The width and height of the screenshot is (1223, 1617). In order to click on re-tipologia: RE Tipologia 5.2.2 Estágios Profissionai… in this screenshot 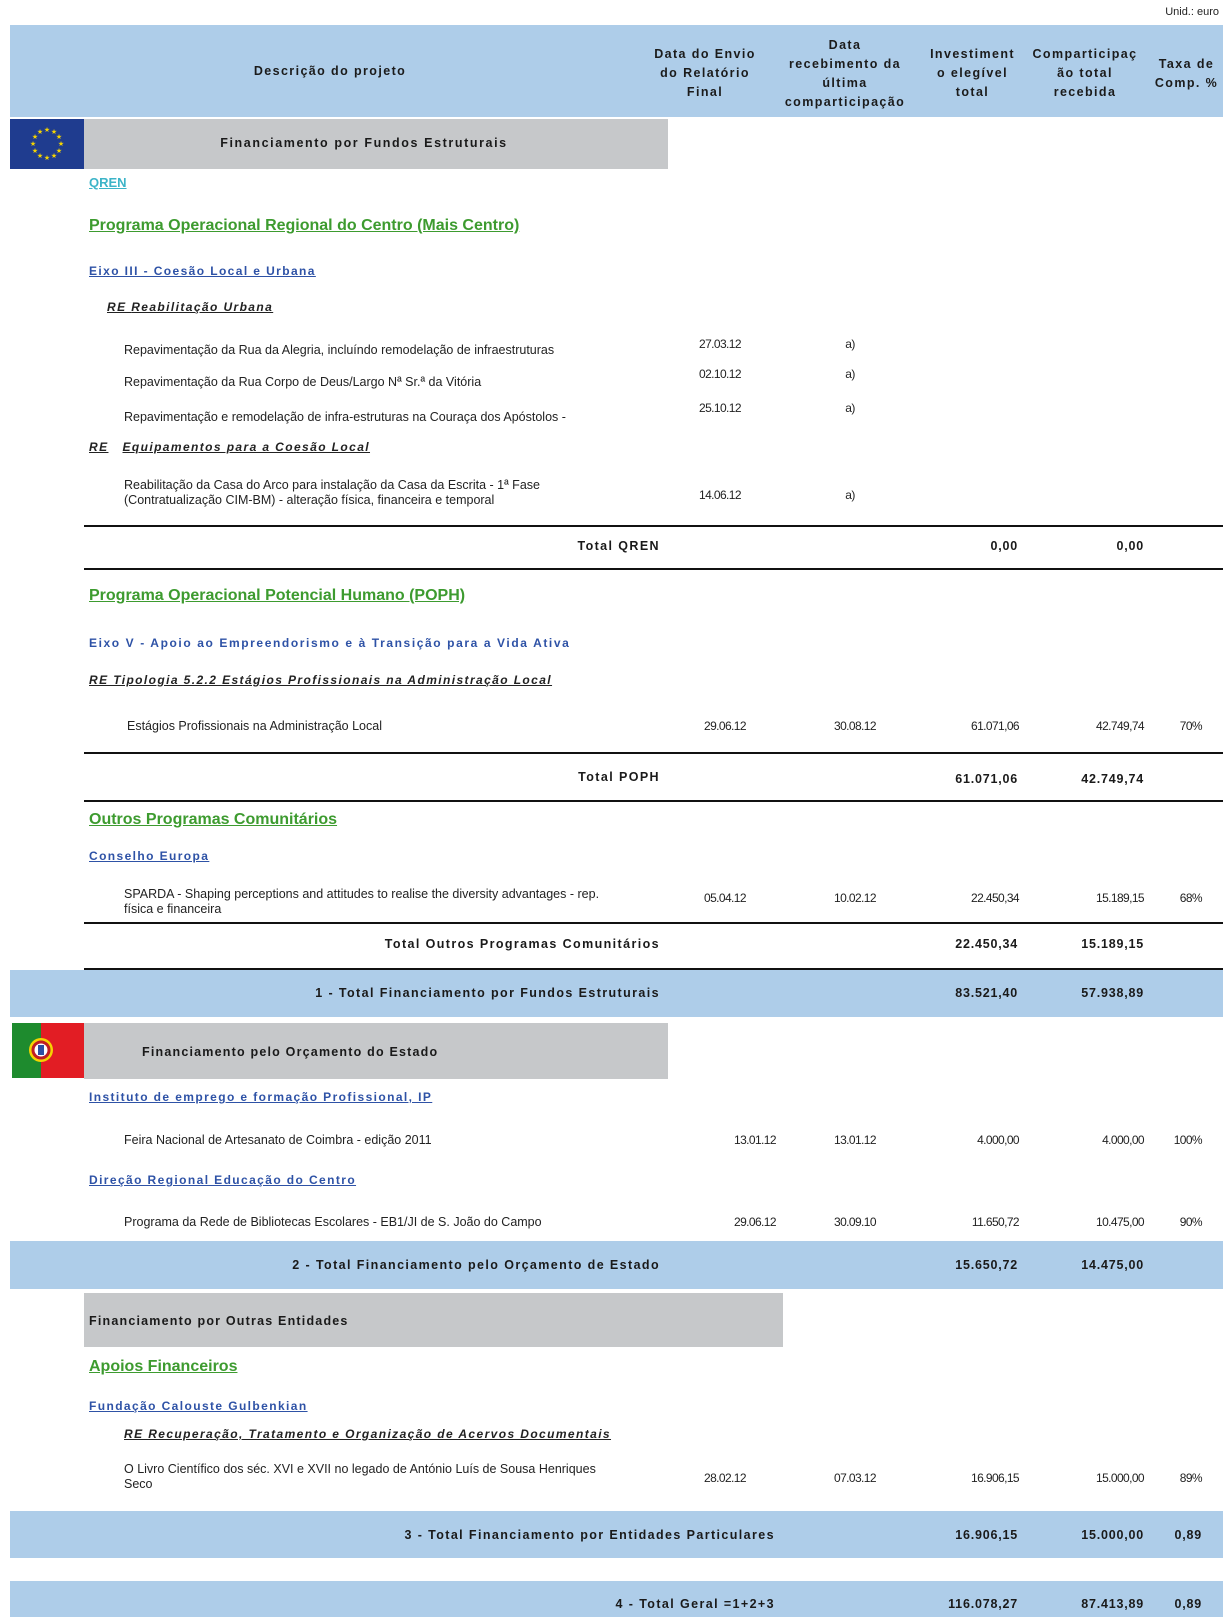, I will do `click(321, 680)`.